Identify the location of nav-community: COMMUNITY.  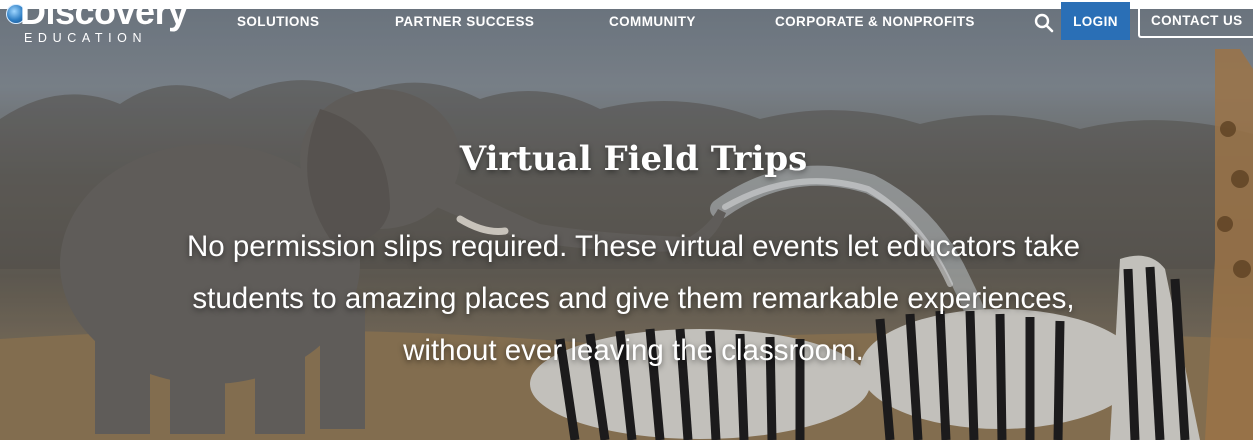
(652, 21).